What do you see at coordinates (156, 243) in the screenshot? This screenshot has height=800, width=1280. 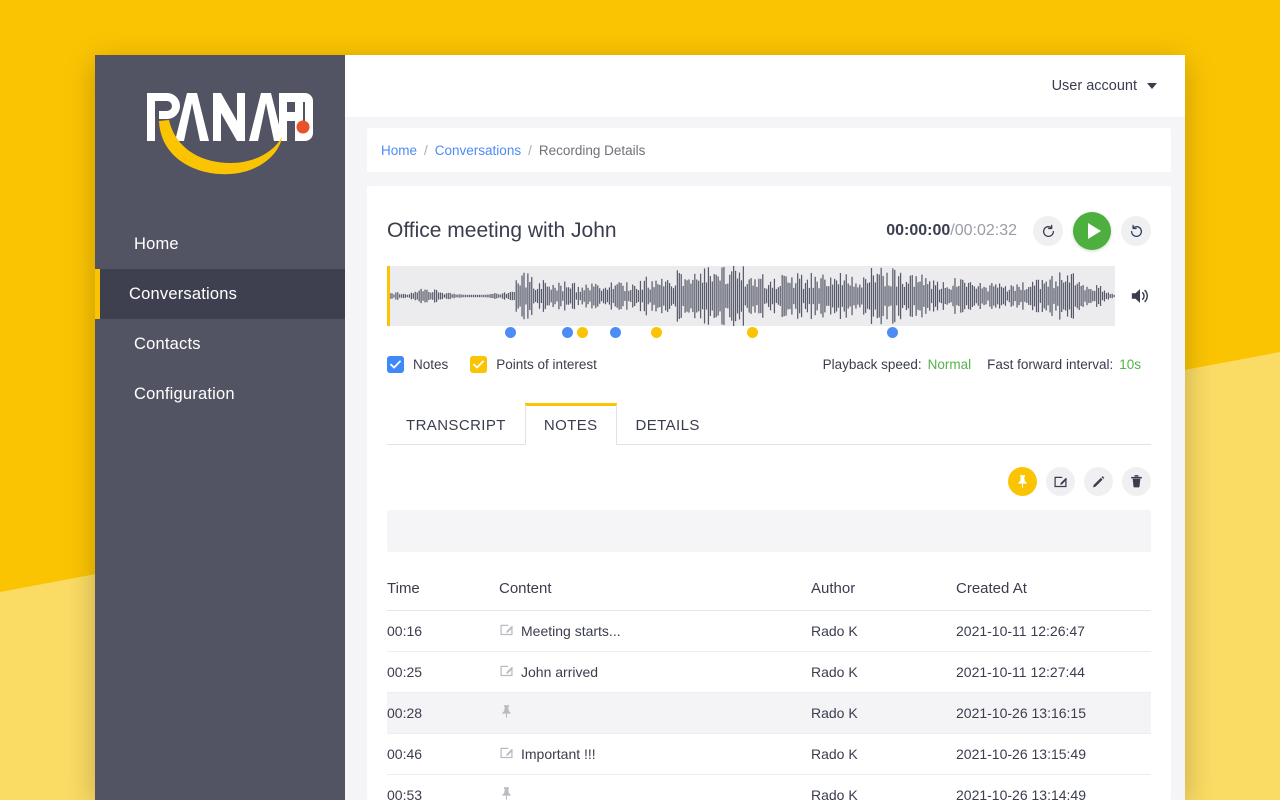 I see `sidebar-item-label: Home` at bounding box center [156, 243].